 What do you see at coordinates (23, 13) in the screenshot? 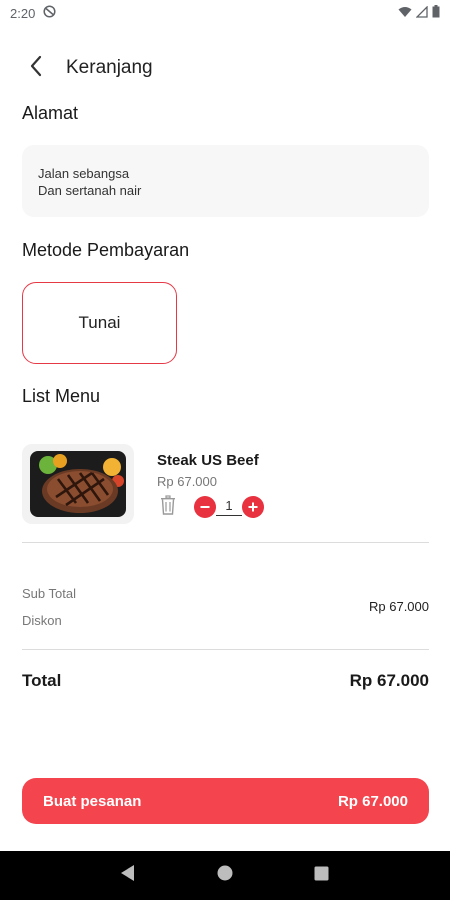
I see `status-time: 2:20` at bounding box center [23, 13].